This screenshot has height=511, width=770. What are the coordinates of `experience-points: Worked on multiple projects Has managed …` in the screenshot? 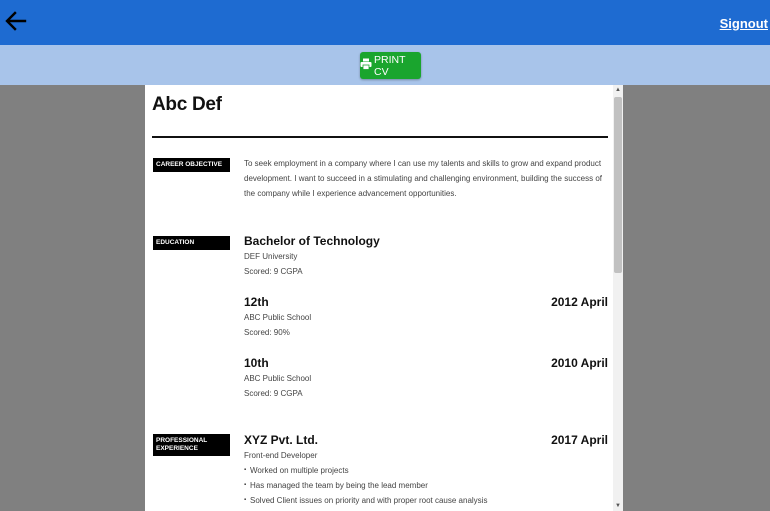 It's located at (426, 485).